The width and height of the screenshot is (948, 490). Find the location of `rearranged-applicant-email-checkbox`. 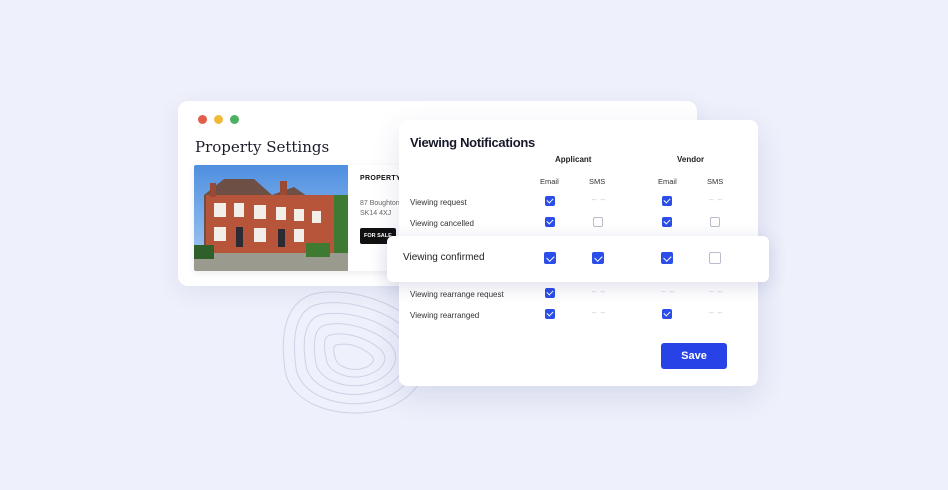

rearranged-applicant-email-checkbox is located at coordinates (550, 314).